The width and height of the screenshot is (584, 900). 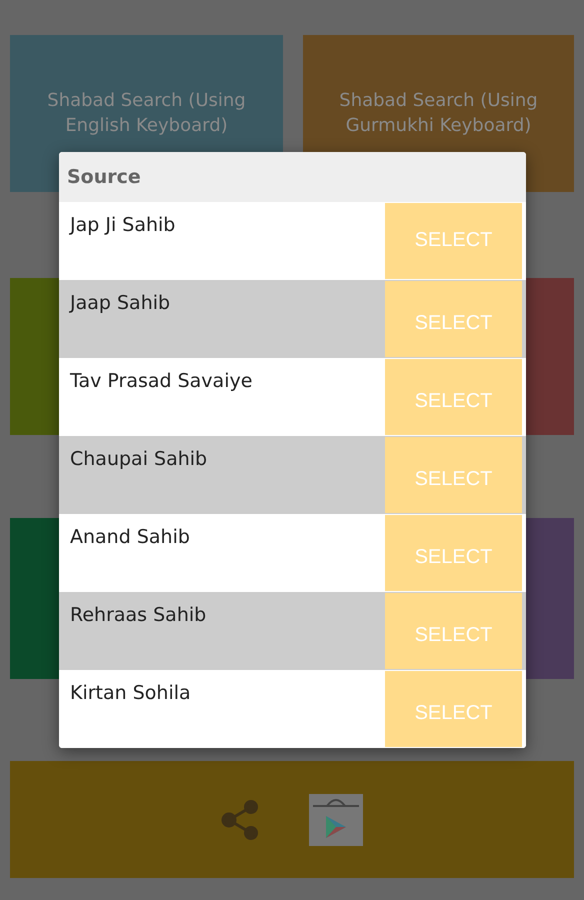 What do you see at coordinates (120, 302) in the screenshot?
I see `source-name: Jaap Sahib` at bounding box center [120, 302].